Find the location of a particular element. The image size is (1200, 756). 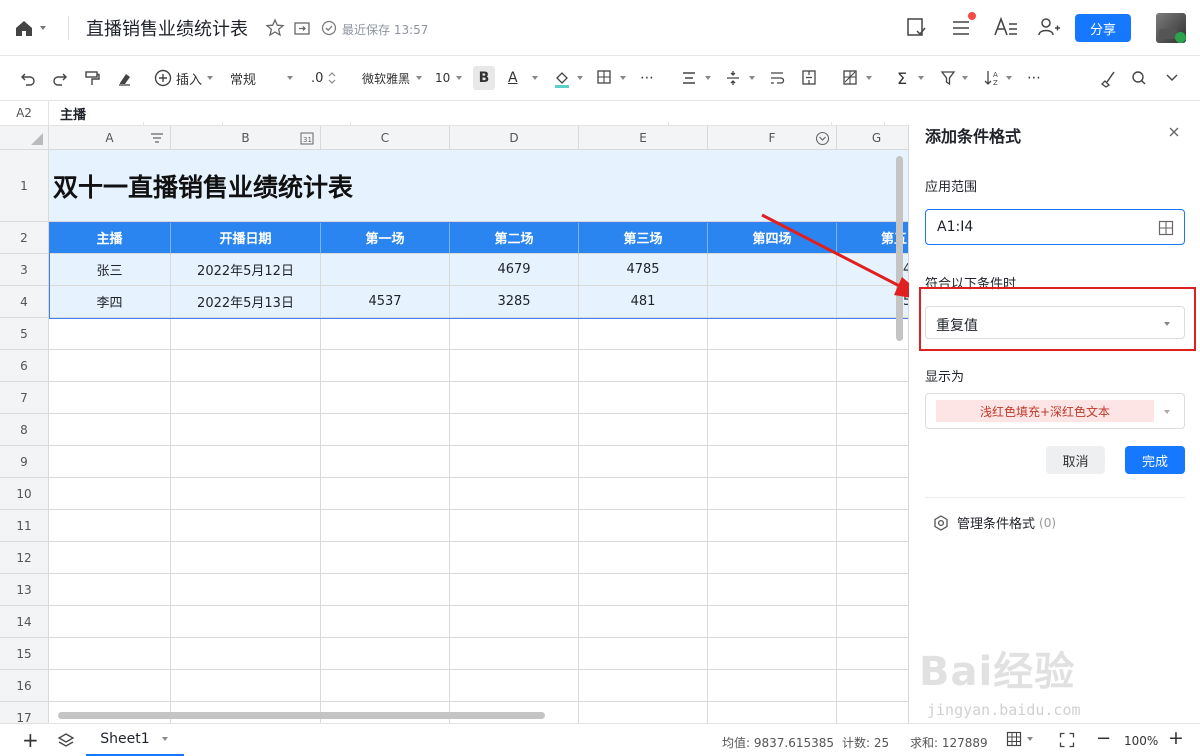

row-header-13: 13 is located at coordinates (24, 590).